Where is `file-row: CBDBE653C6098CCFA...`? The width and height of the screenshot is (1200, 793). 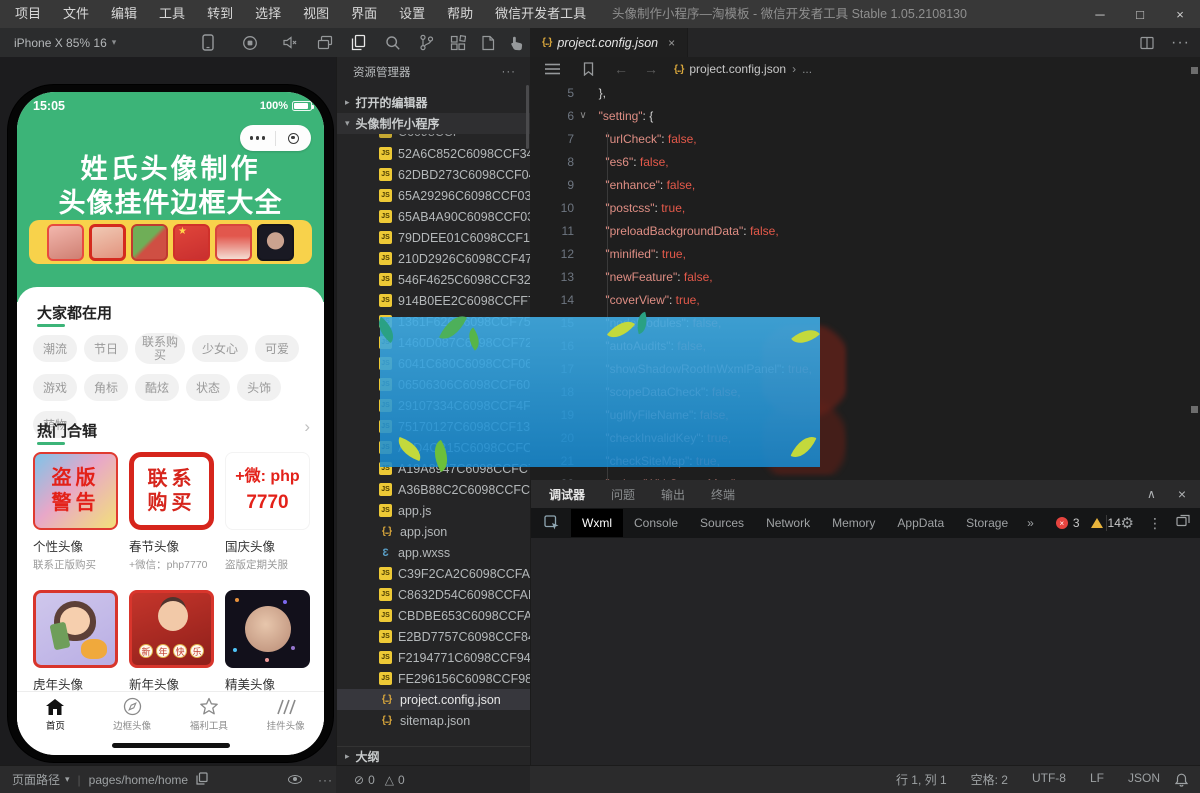 file-row: CBDBE653C6098CCFA... is located at coordinates (433, 615).